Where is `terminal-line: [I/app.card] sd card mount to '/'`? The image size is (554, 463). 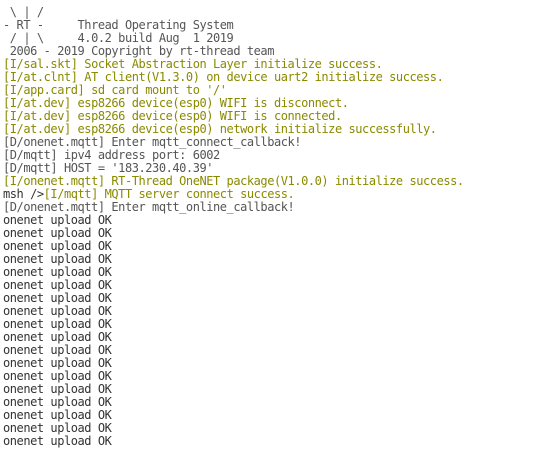 terminal-line: [I/app.card] sd card mount to '/' is located at coordinates (278, 90).